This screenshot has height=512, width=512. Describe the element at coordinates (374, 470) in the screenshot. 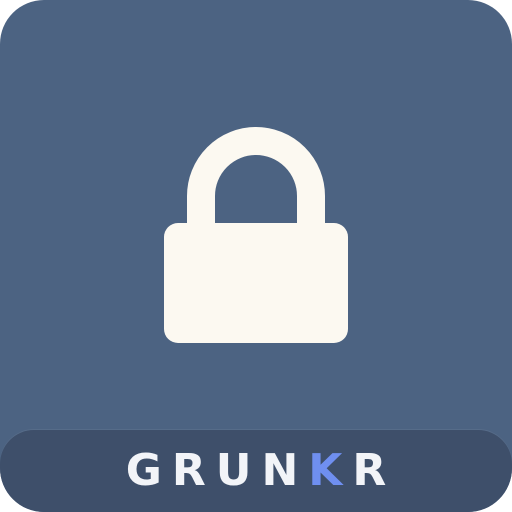

I see `wordmark-part-2: R` at that location.